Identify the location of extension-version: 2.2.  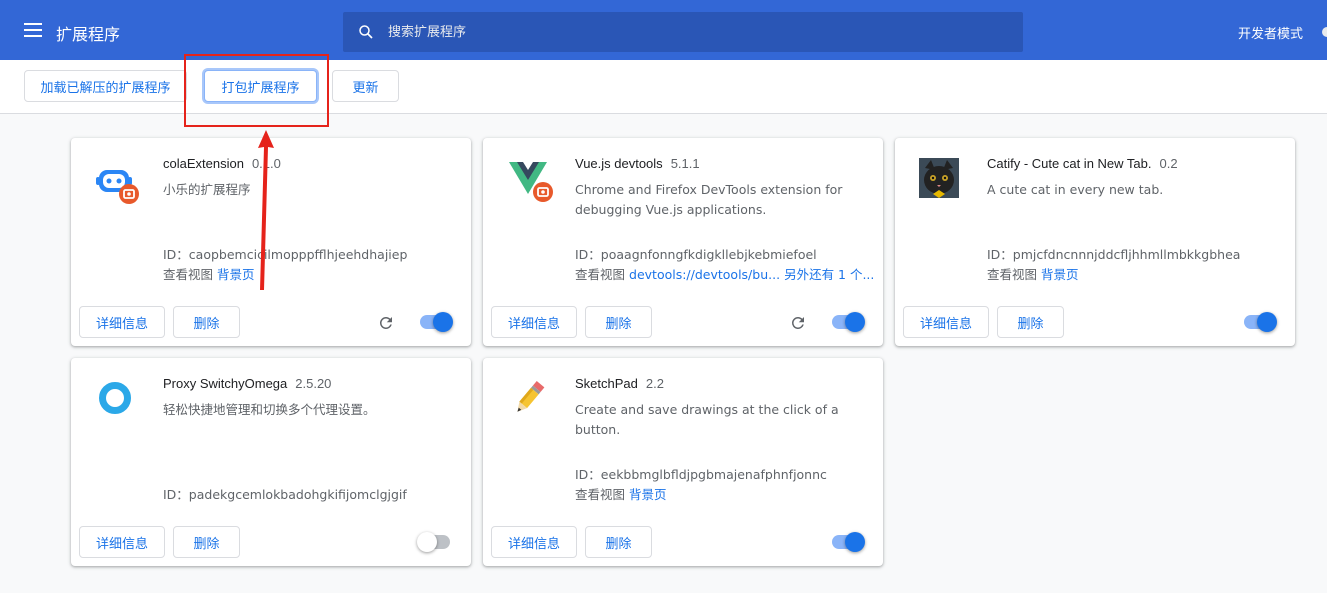
(654, 383).